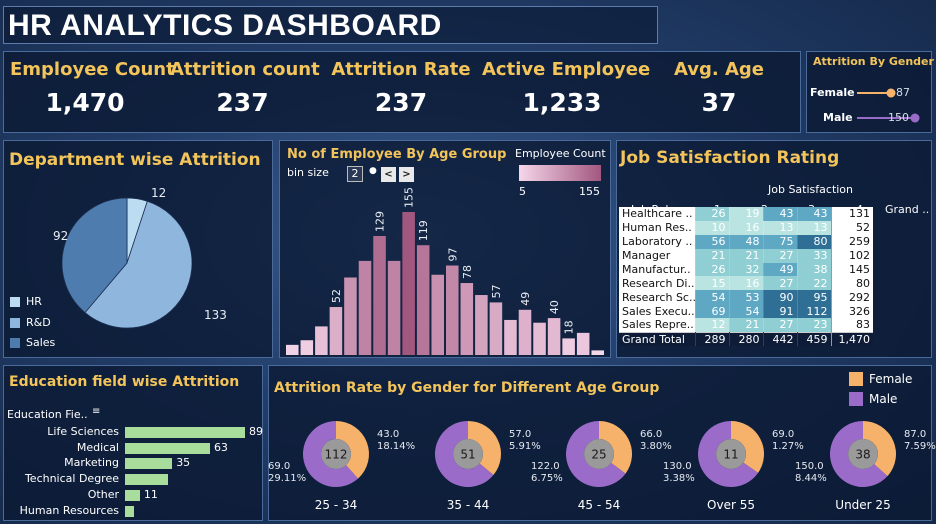 The height and width of the screenshot is (524, 936). Describe the element at coordinates (915, 434) in the screenshot. I see `donut-female-label-value: 87.0` at that location.